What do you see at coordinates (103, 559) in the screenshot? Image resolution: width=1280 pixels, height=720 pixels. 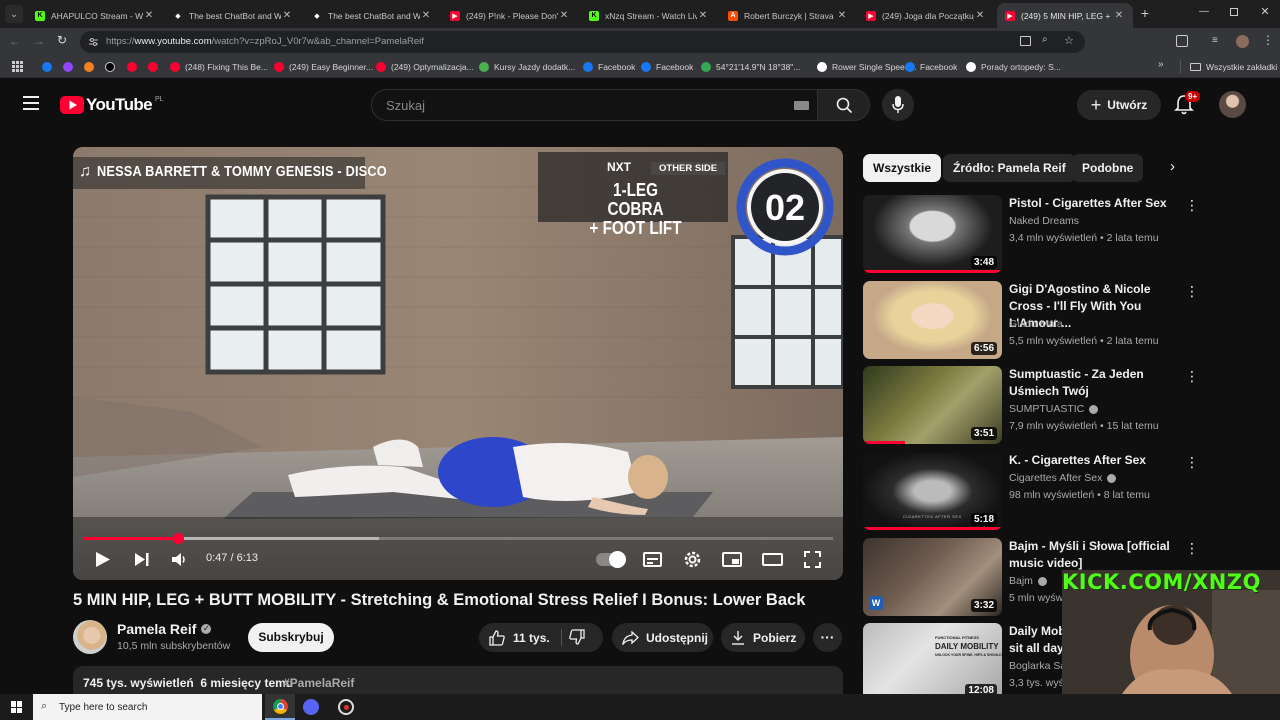 I see `play-icon` at bounding box center [103, 559].